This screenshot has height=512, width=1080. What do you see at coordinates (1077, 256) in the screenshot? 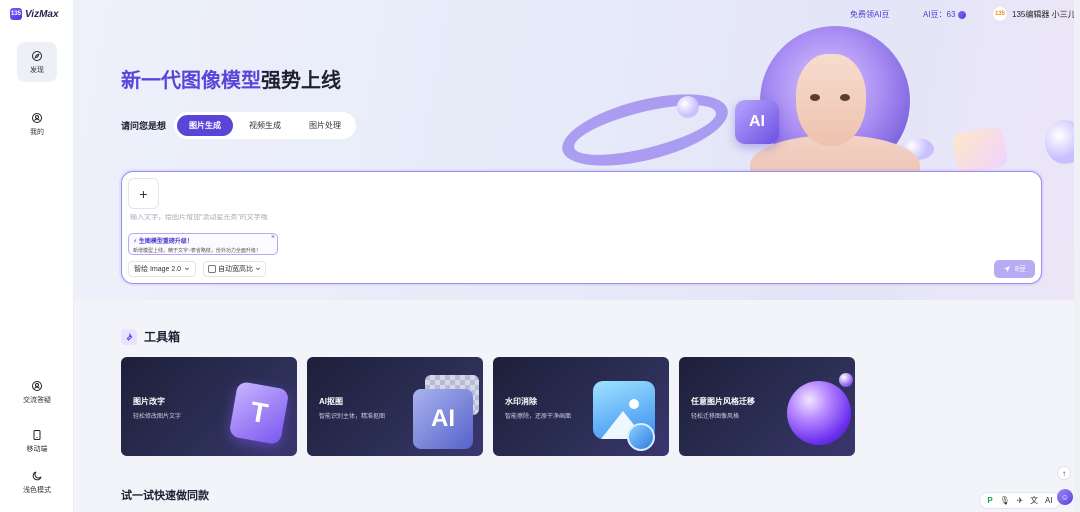
I see `scrollbar` at bounding box center [1077, 256].